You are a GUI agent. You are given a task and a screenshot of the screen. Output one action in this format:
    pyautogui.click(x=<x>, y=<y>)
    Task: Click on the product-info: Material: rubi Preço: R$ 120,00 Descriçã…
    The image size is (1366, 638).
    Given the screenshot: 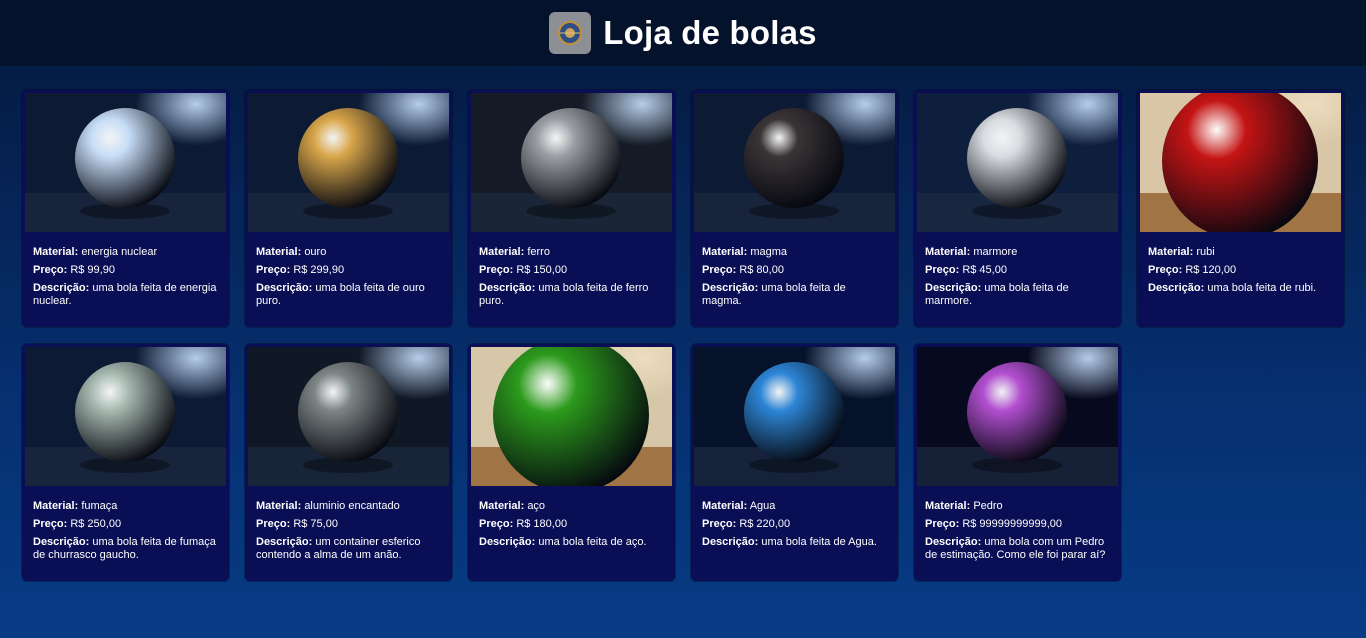 What is the action you would take?
    pyautogui.click(x=1240, y=263)
    